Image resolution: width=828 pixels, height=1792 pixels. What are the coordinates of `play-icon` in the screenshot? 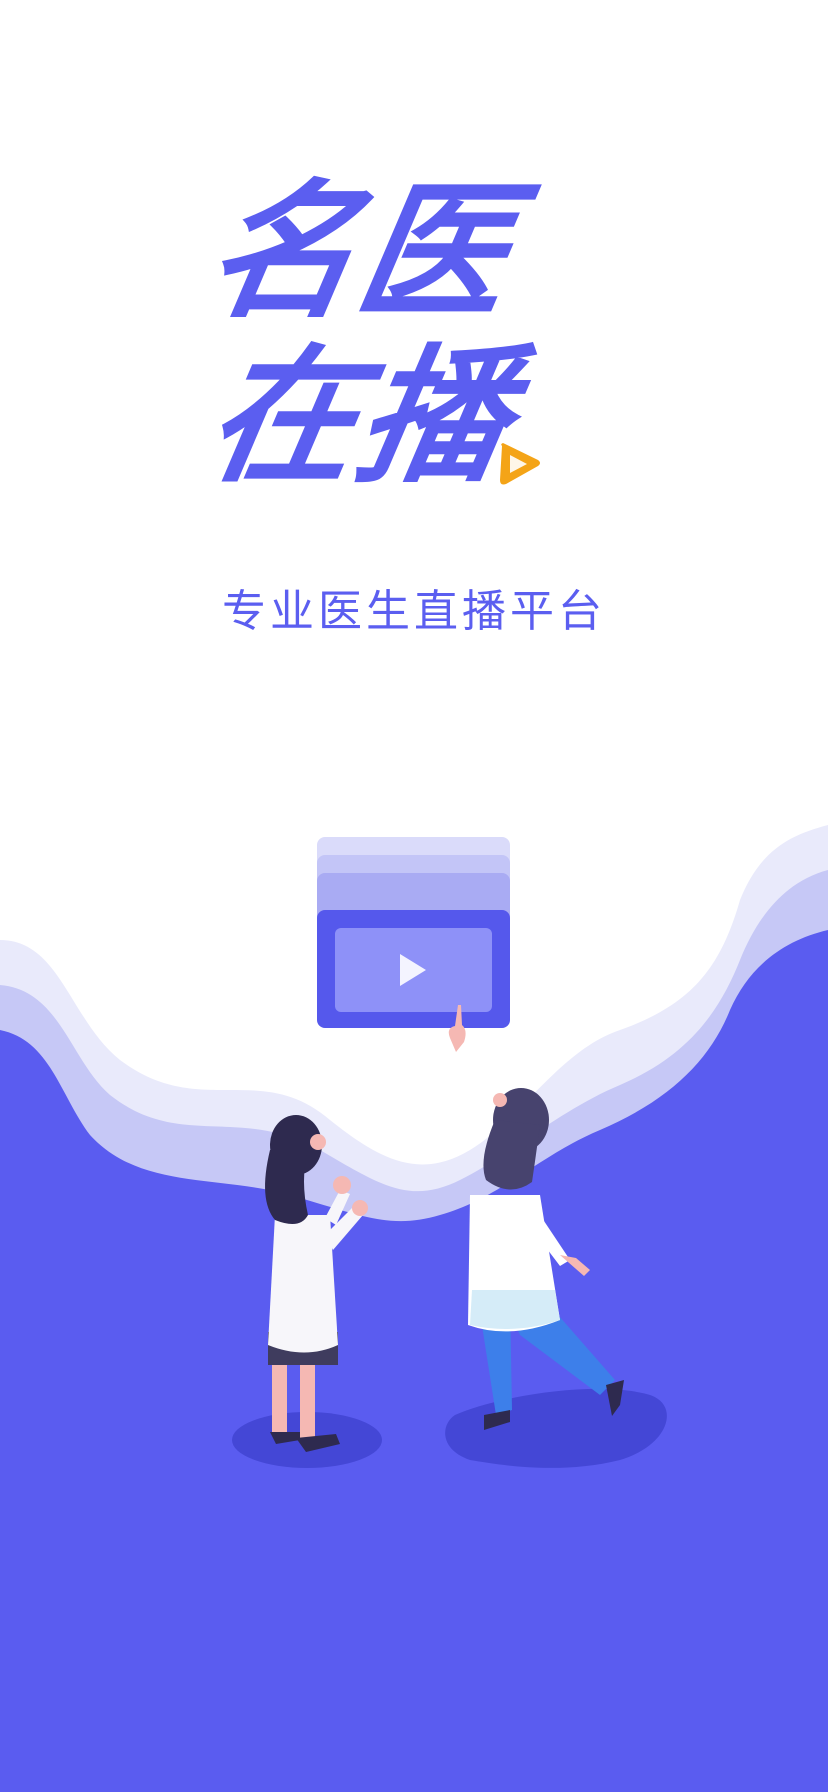 It's located at (520, 464).